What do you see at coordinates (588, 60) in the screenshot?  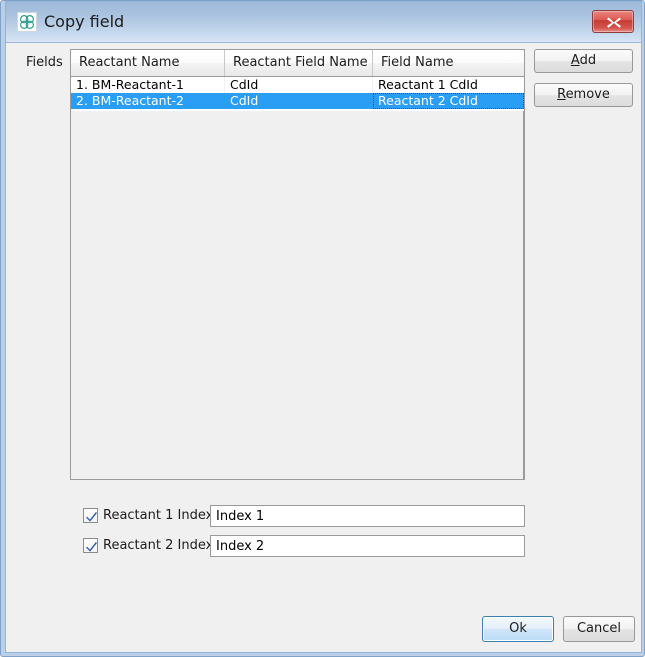 I see `add-button-label: dd` at bounding box center [588, 60].